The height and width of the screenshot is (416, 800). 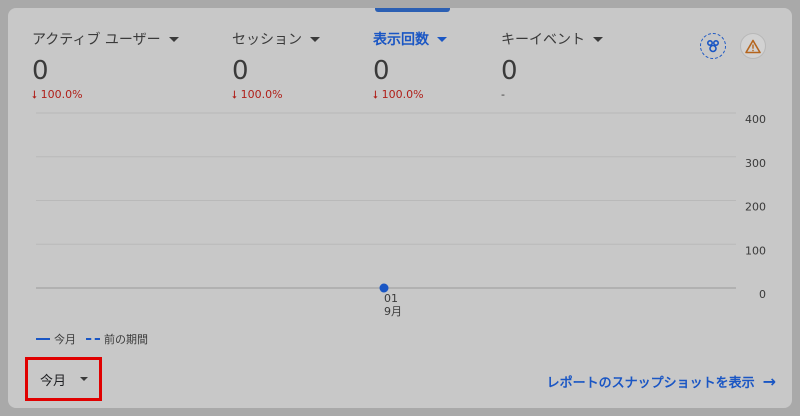 I want to click on view-report-label: レポートのスナップショットを表示, so click(x=650, y=383).